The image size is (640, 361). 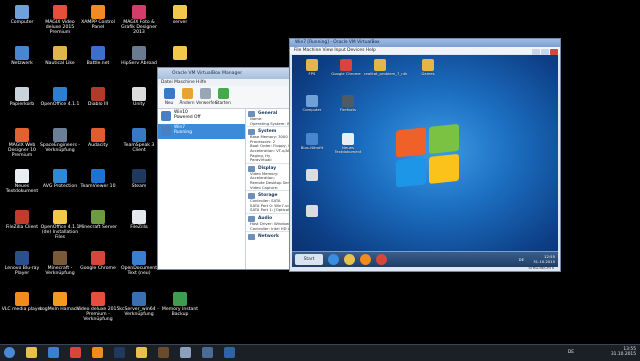 I want to click on guest-desktop-icon: Bios-Nitrofit, so click(x=312, y=141).